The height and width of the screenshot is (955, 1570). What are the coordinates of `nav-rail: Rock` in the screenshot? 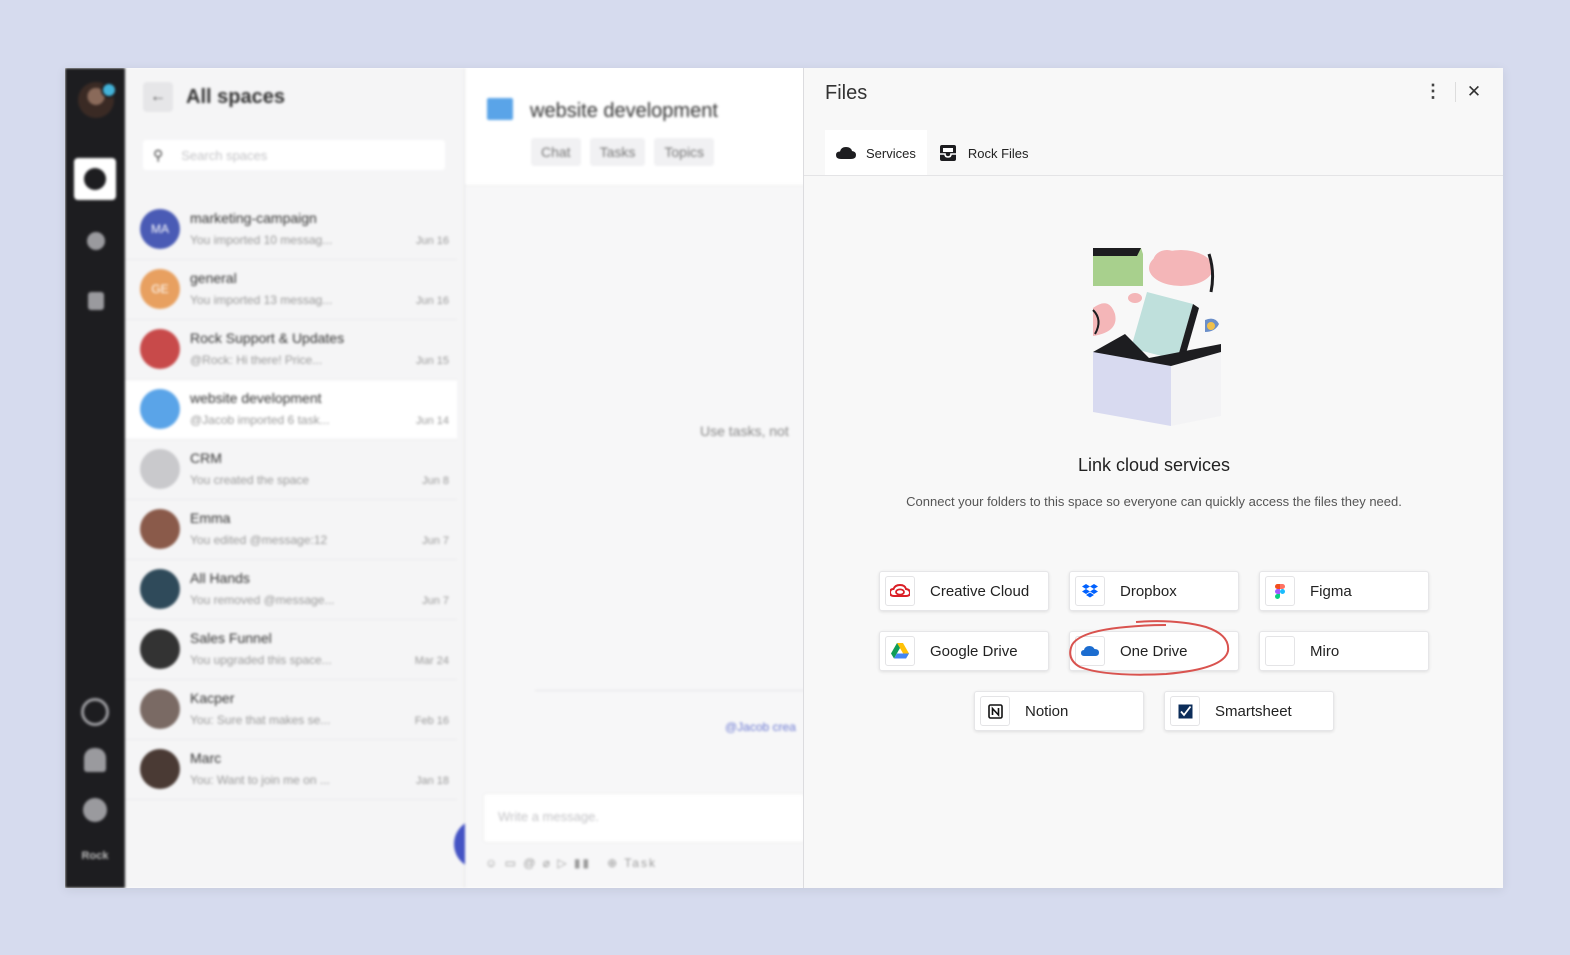 It's located at (95, 478).